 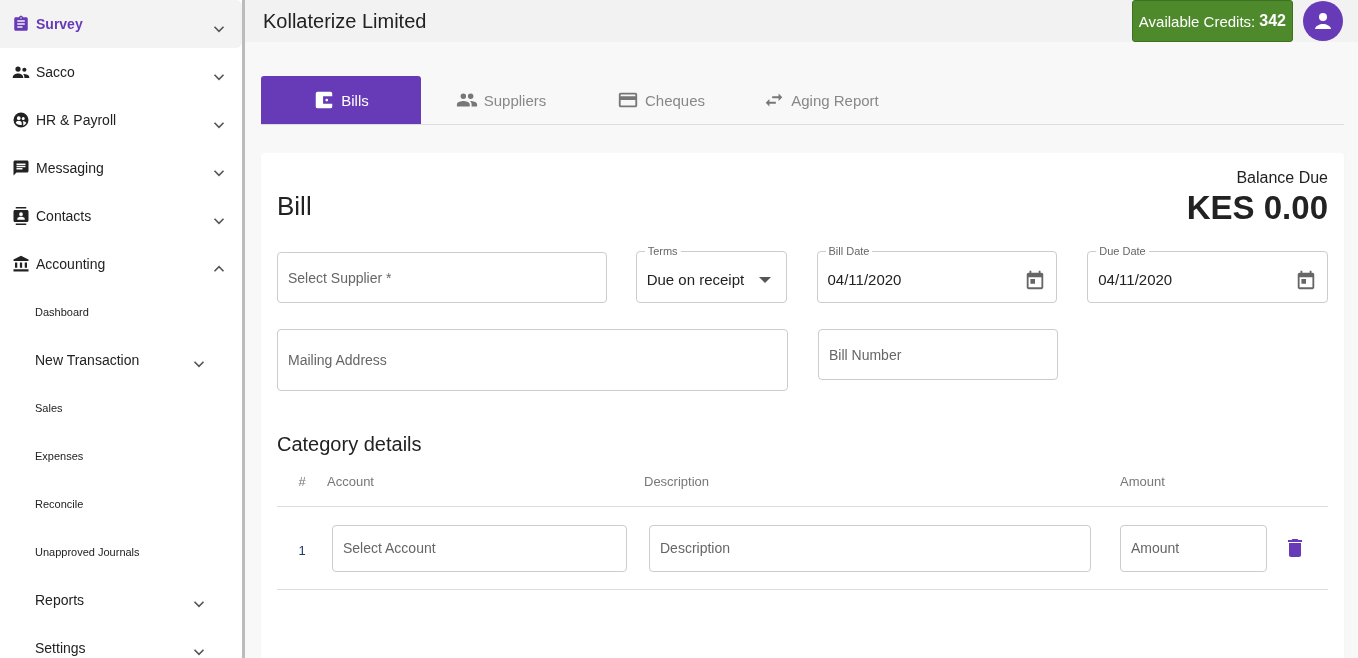 What do you see at coordinates (60, 600) in the screenshot?
I see `sidebar-subitem-label: Reports` at bounding box center [60, 600].